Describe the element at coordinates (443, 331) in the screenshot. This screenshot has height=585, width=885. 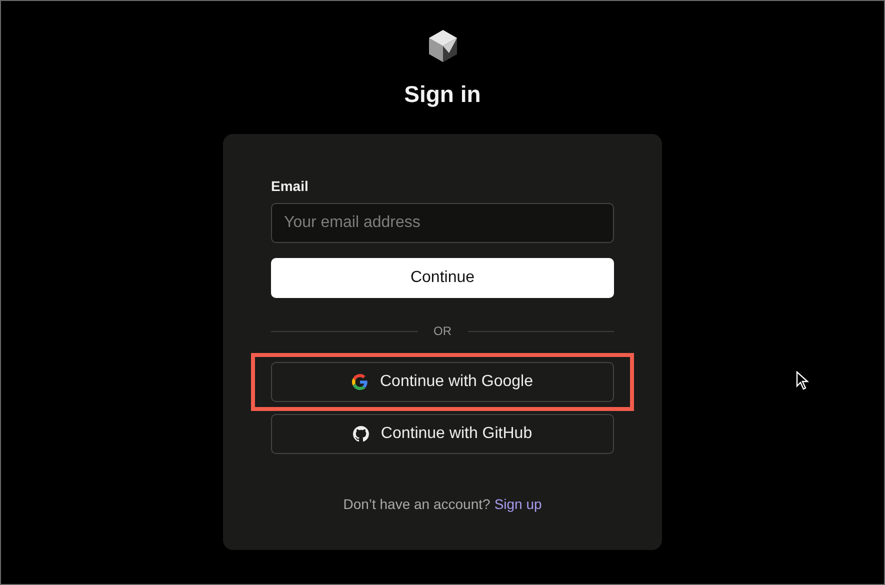
I see `or-divider-text: OR` at that location.